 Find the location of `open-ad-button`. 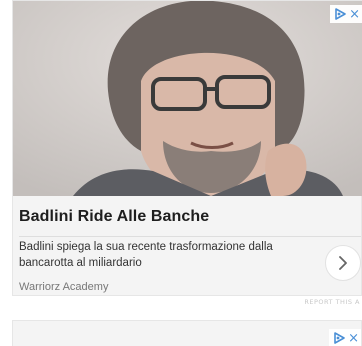

open-ad-button is located at coordinates (343, 263).